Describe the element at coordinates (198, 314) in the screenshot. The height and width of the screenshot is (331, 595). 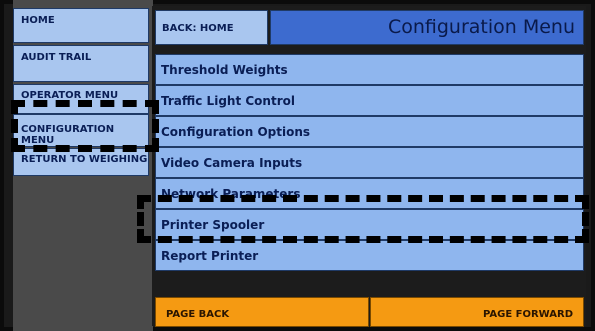
I see `page-back-label: PAGE BACK` at that location.